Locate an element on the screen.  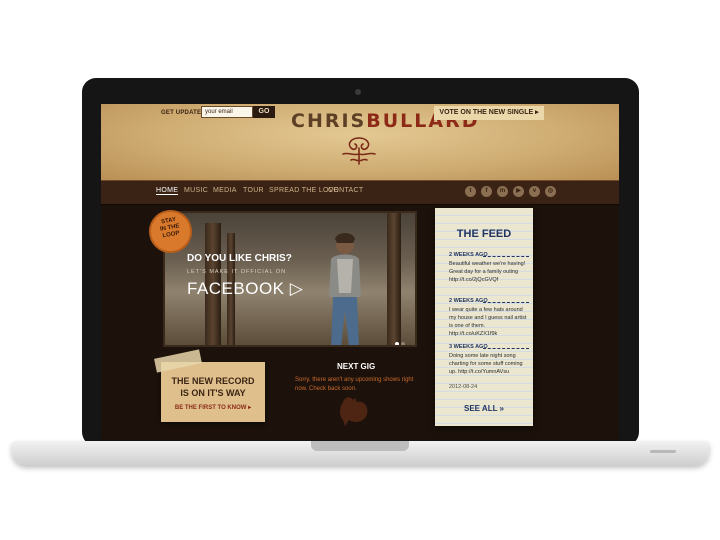
rooster-icon is located at coordinates (354, 411).